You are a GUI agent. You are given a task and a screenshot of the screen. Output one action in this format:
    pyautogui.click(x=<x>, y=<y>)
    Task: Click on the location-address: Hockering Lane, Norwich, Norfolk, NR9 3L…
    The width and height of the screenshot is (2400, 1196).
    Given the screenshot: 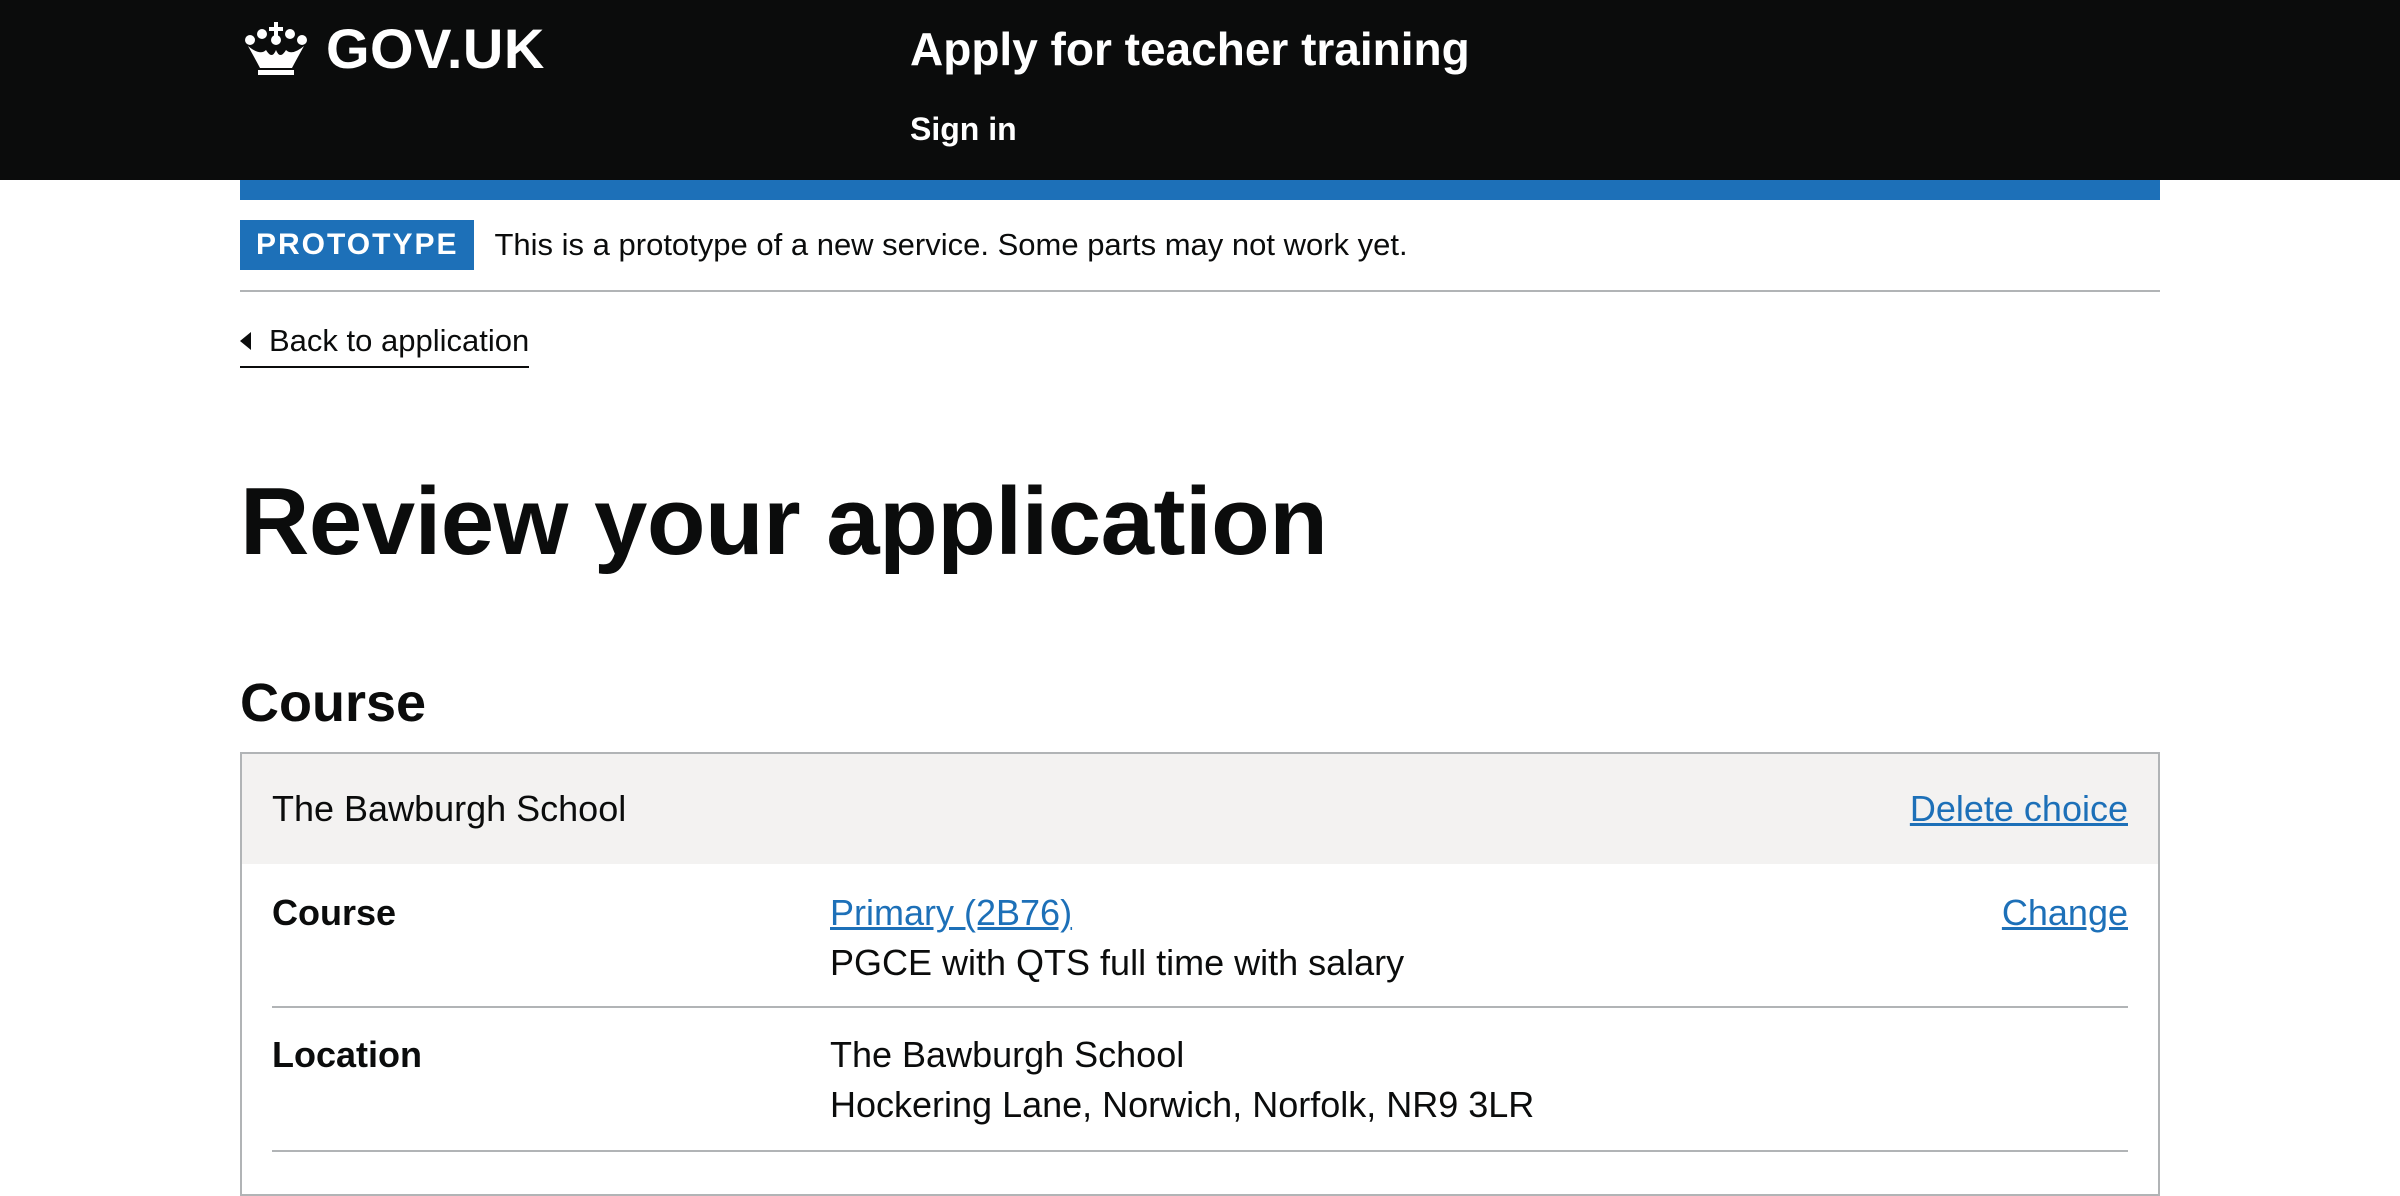 What is the action you would take?
    pyautogui.click(x=1182, y=1104)
    